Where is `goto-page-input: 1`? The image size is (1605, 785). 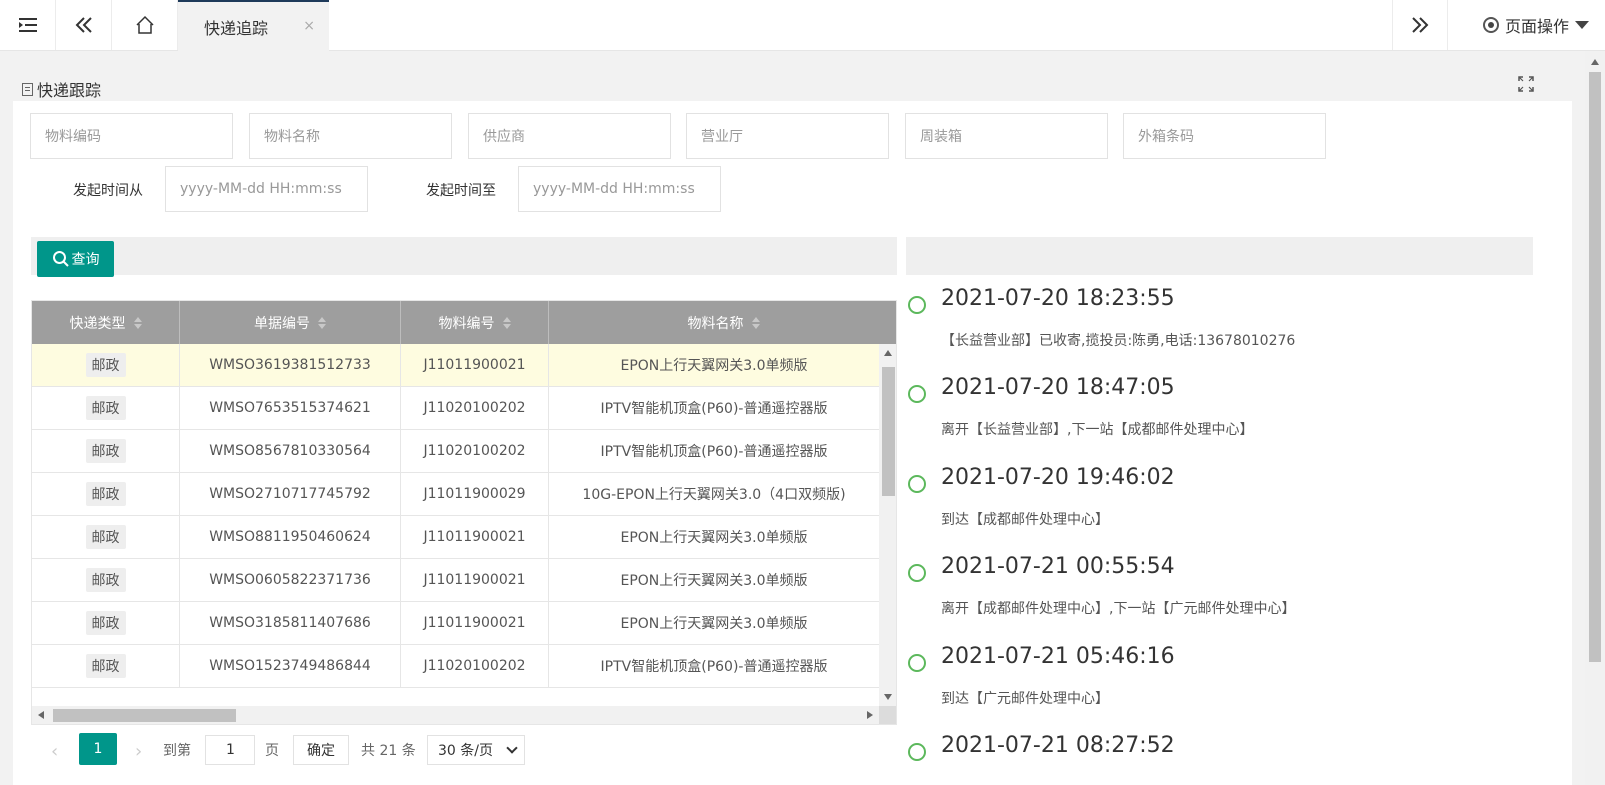 goto-page-input: 1 is located at coordinates (230, 750).